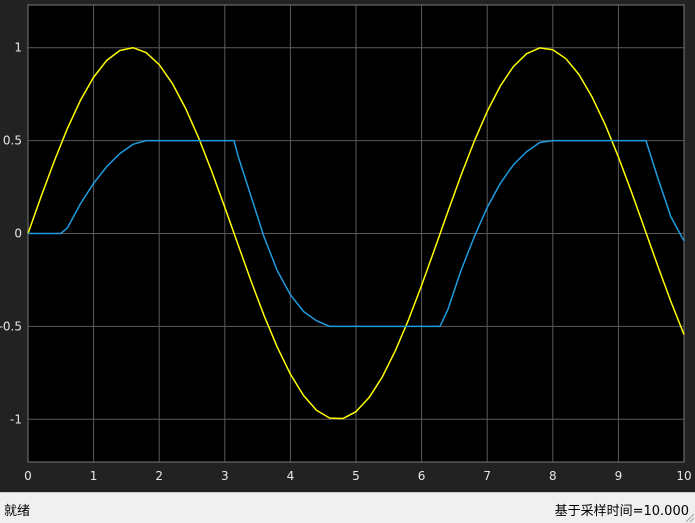 This screenshot has height=523, width=695. Describe the element at coordinates (28, 476) in the screenshot. I see `x-tick-label: 0` at that location.